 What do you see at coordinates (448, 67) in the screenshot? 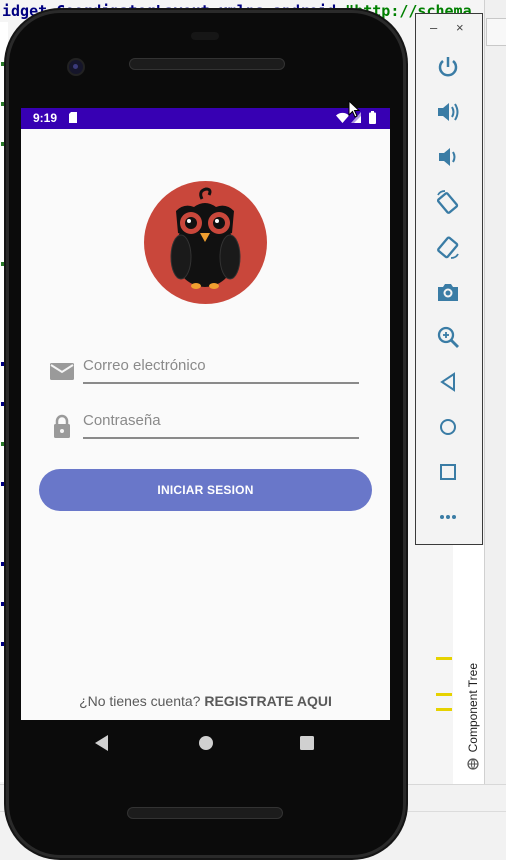
I see `power-icon` at bounding box center [448, 67].